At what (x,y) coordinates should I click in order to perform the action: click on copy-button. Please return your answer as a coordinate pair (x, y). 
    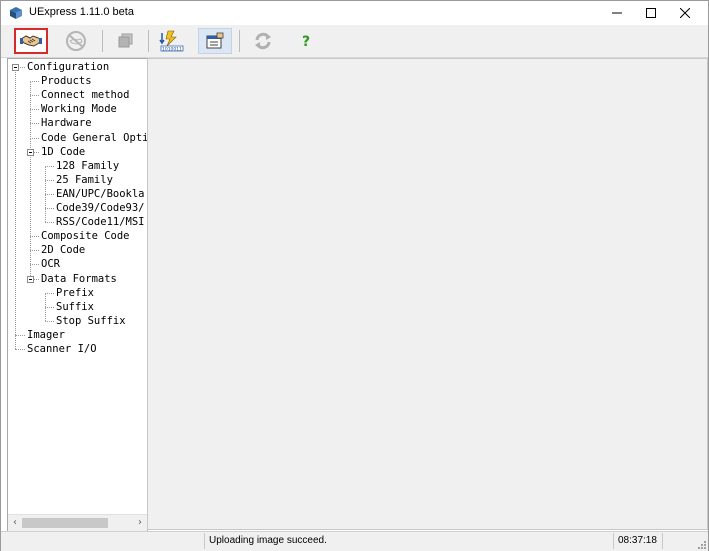
    Looking at the image, I should click on (125, 41).